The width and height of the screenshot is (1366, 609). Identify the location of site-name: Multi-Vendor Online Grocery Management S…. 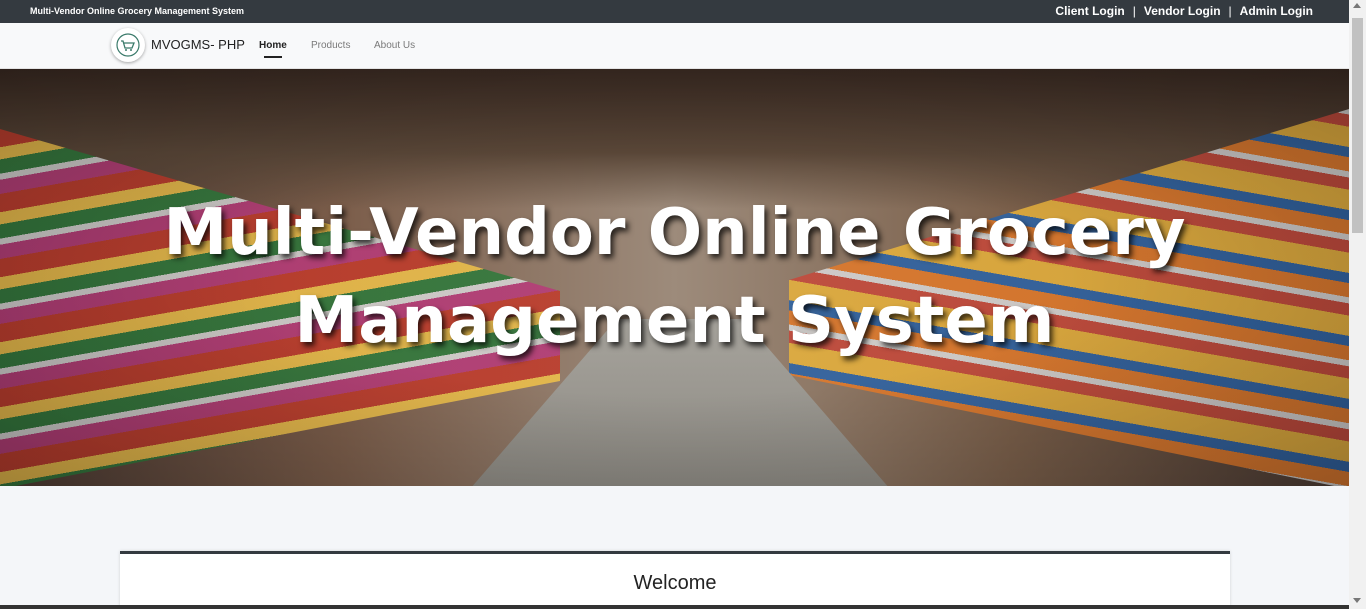
(137, 11).